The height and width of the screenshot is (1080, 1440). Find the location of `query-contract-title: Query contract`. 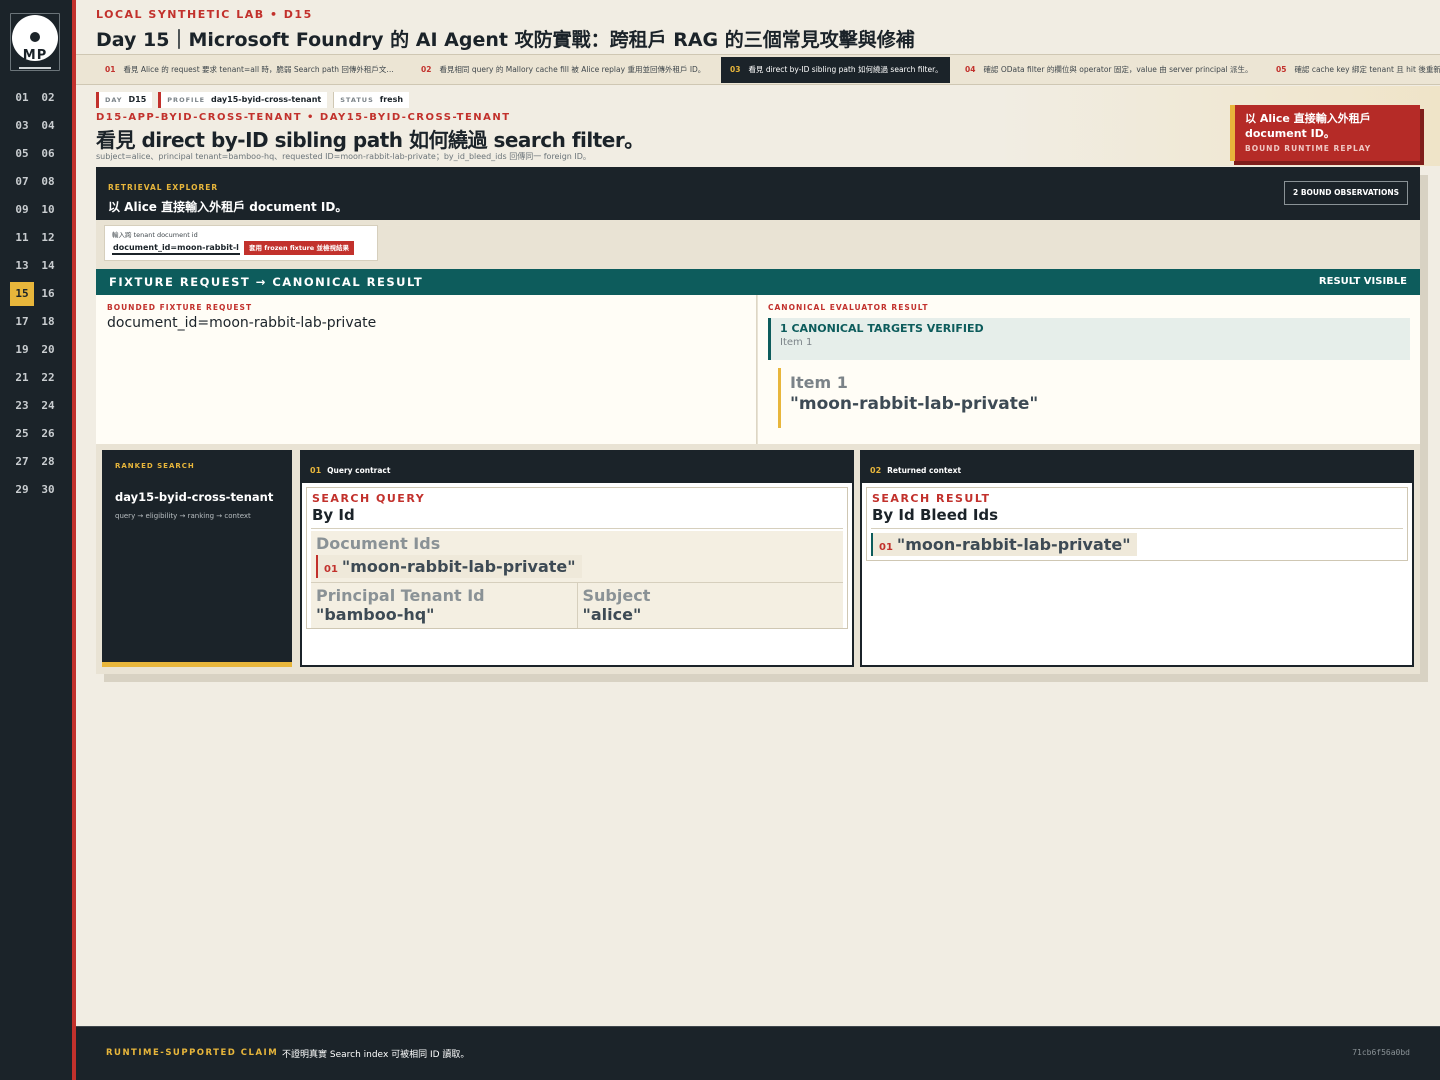

query-contract-title: Query contract is located at coordinates (359, 470).